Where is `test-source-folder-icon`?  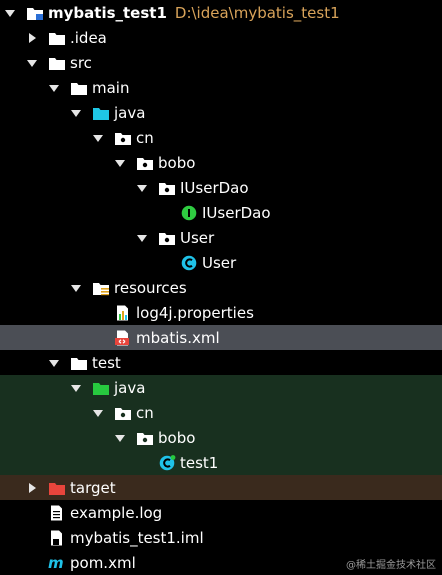 test-source-folder-icon is located at coordinates (101, 388).